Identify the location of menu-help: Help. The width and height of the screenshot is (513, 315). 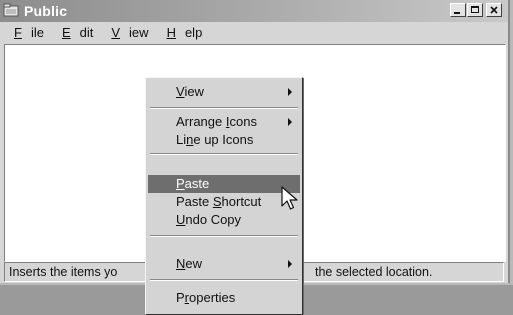
(182, 32).